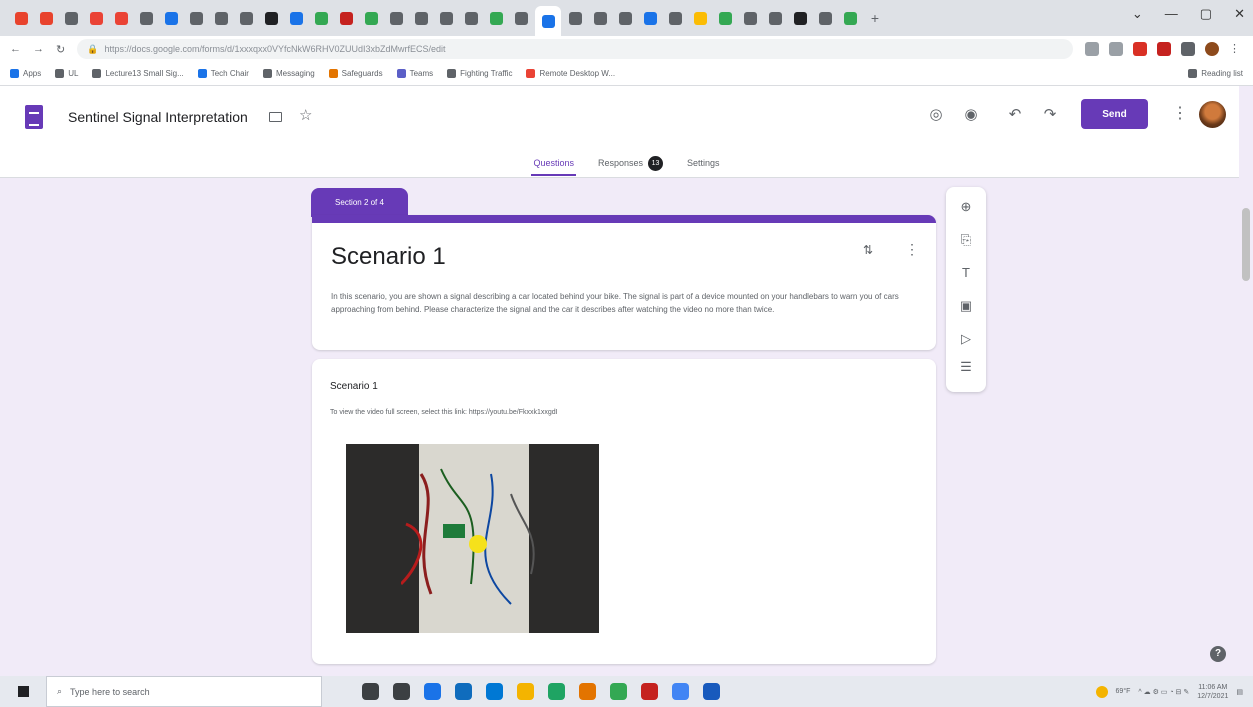 The width and height of the screenshot is (1253, 707). Describe the element at coordinates (60, 49) in the screenshot. I see `reload-icon: ↻` at that location.